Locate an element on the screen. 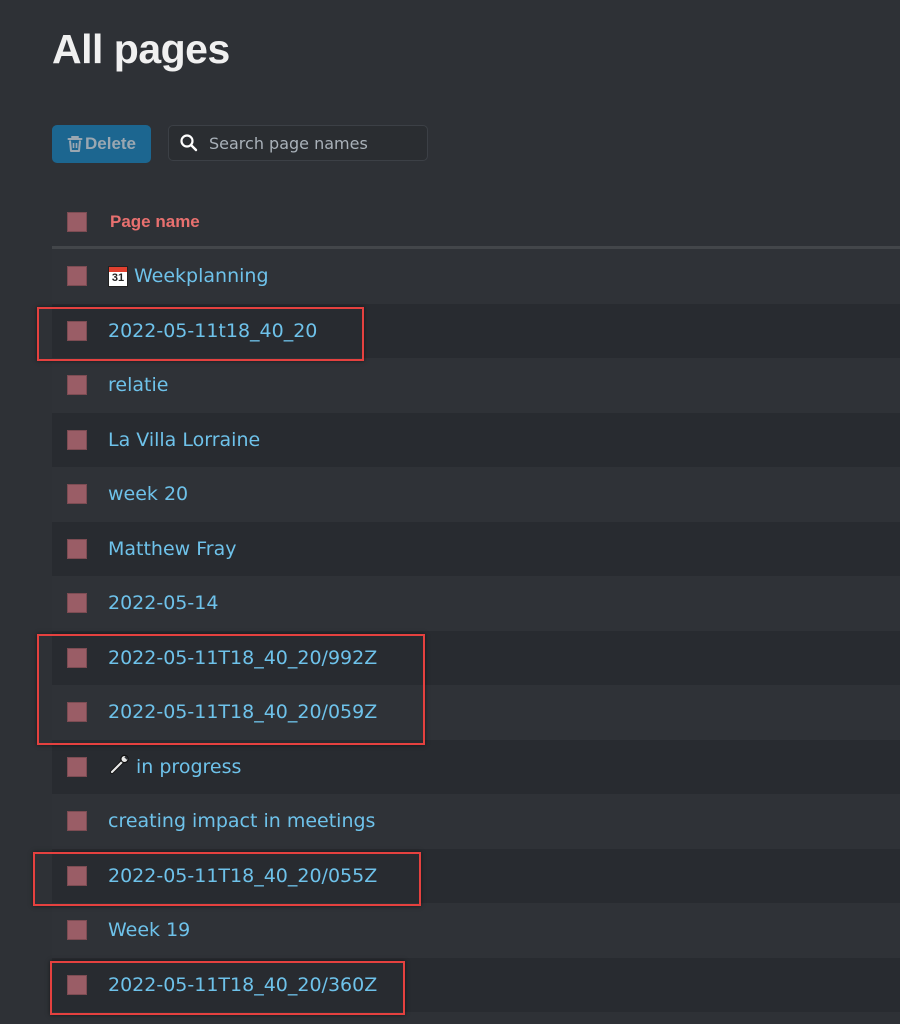  page-name: week 20 is located at coordinates (148, 494).